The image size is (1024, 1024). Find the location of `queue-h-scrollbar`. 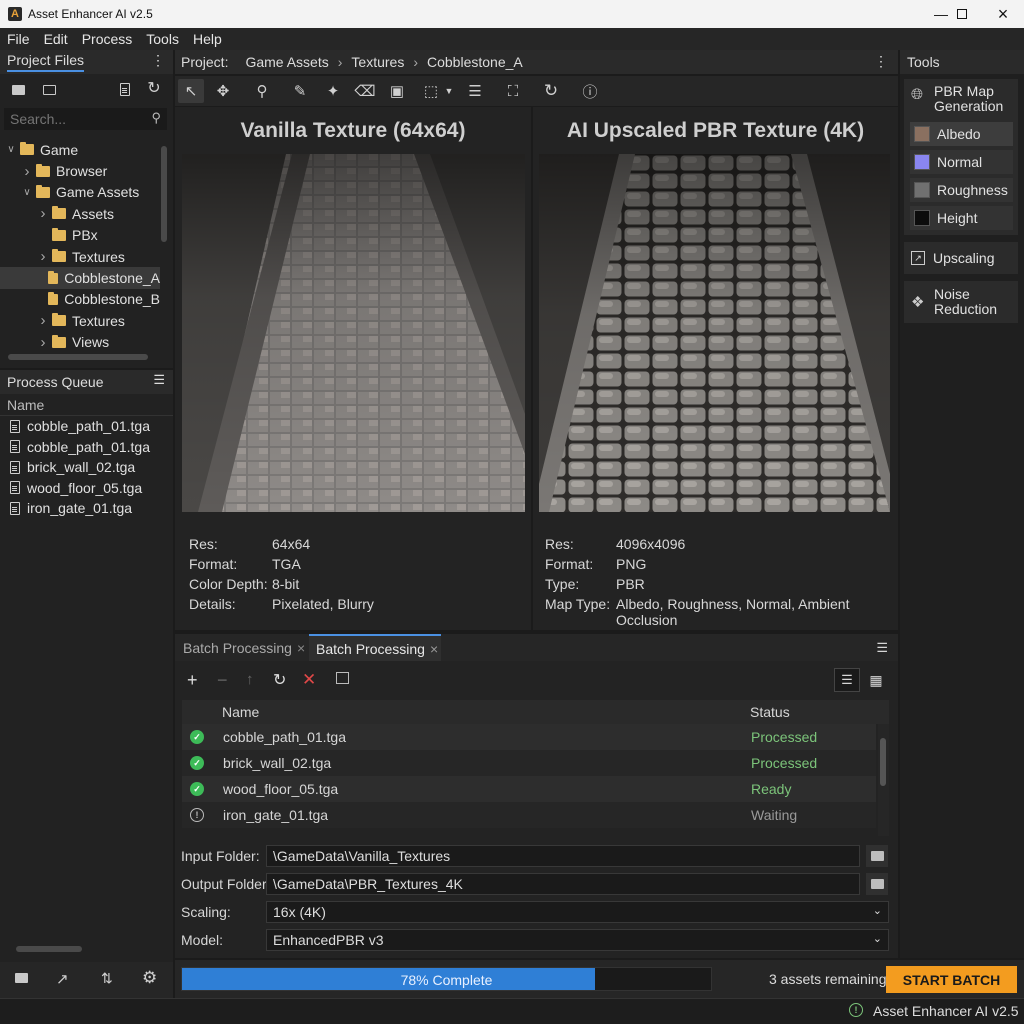

queue-h-scrollbar is located at coordinates (49, 949).